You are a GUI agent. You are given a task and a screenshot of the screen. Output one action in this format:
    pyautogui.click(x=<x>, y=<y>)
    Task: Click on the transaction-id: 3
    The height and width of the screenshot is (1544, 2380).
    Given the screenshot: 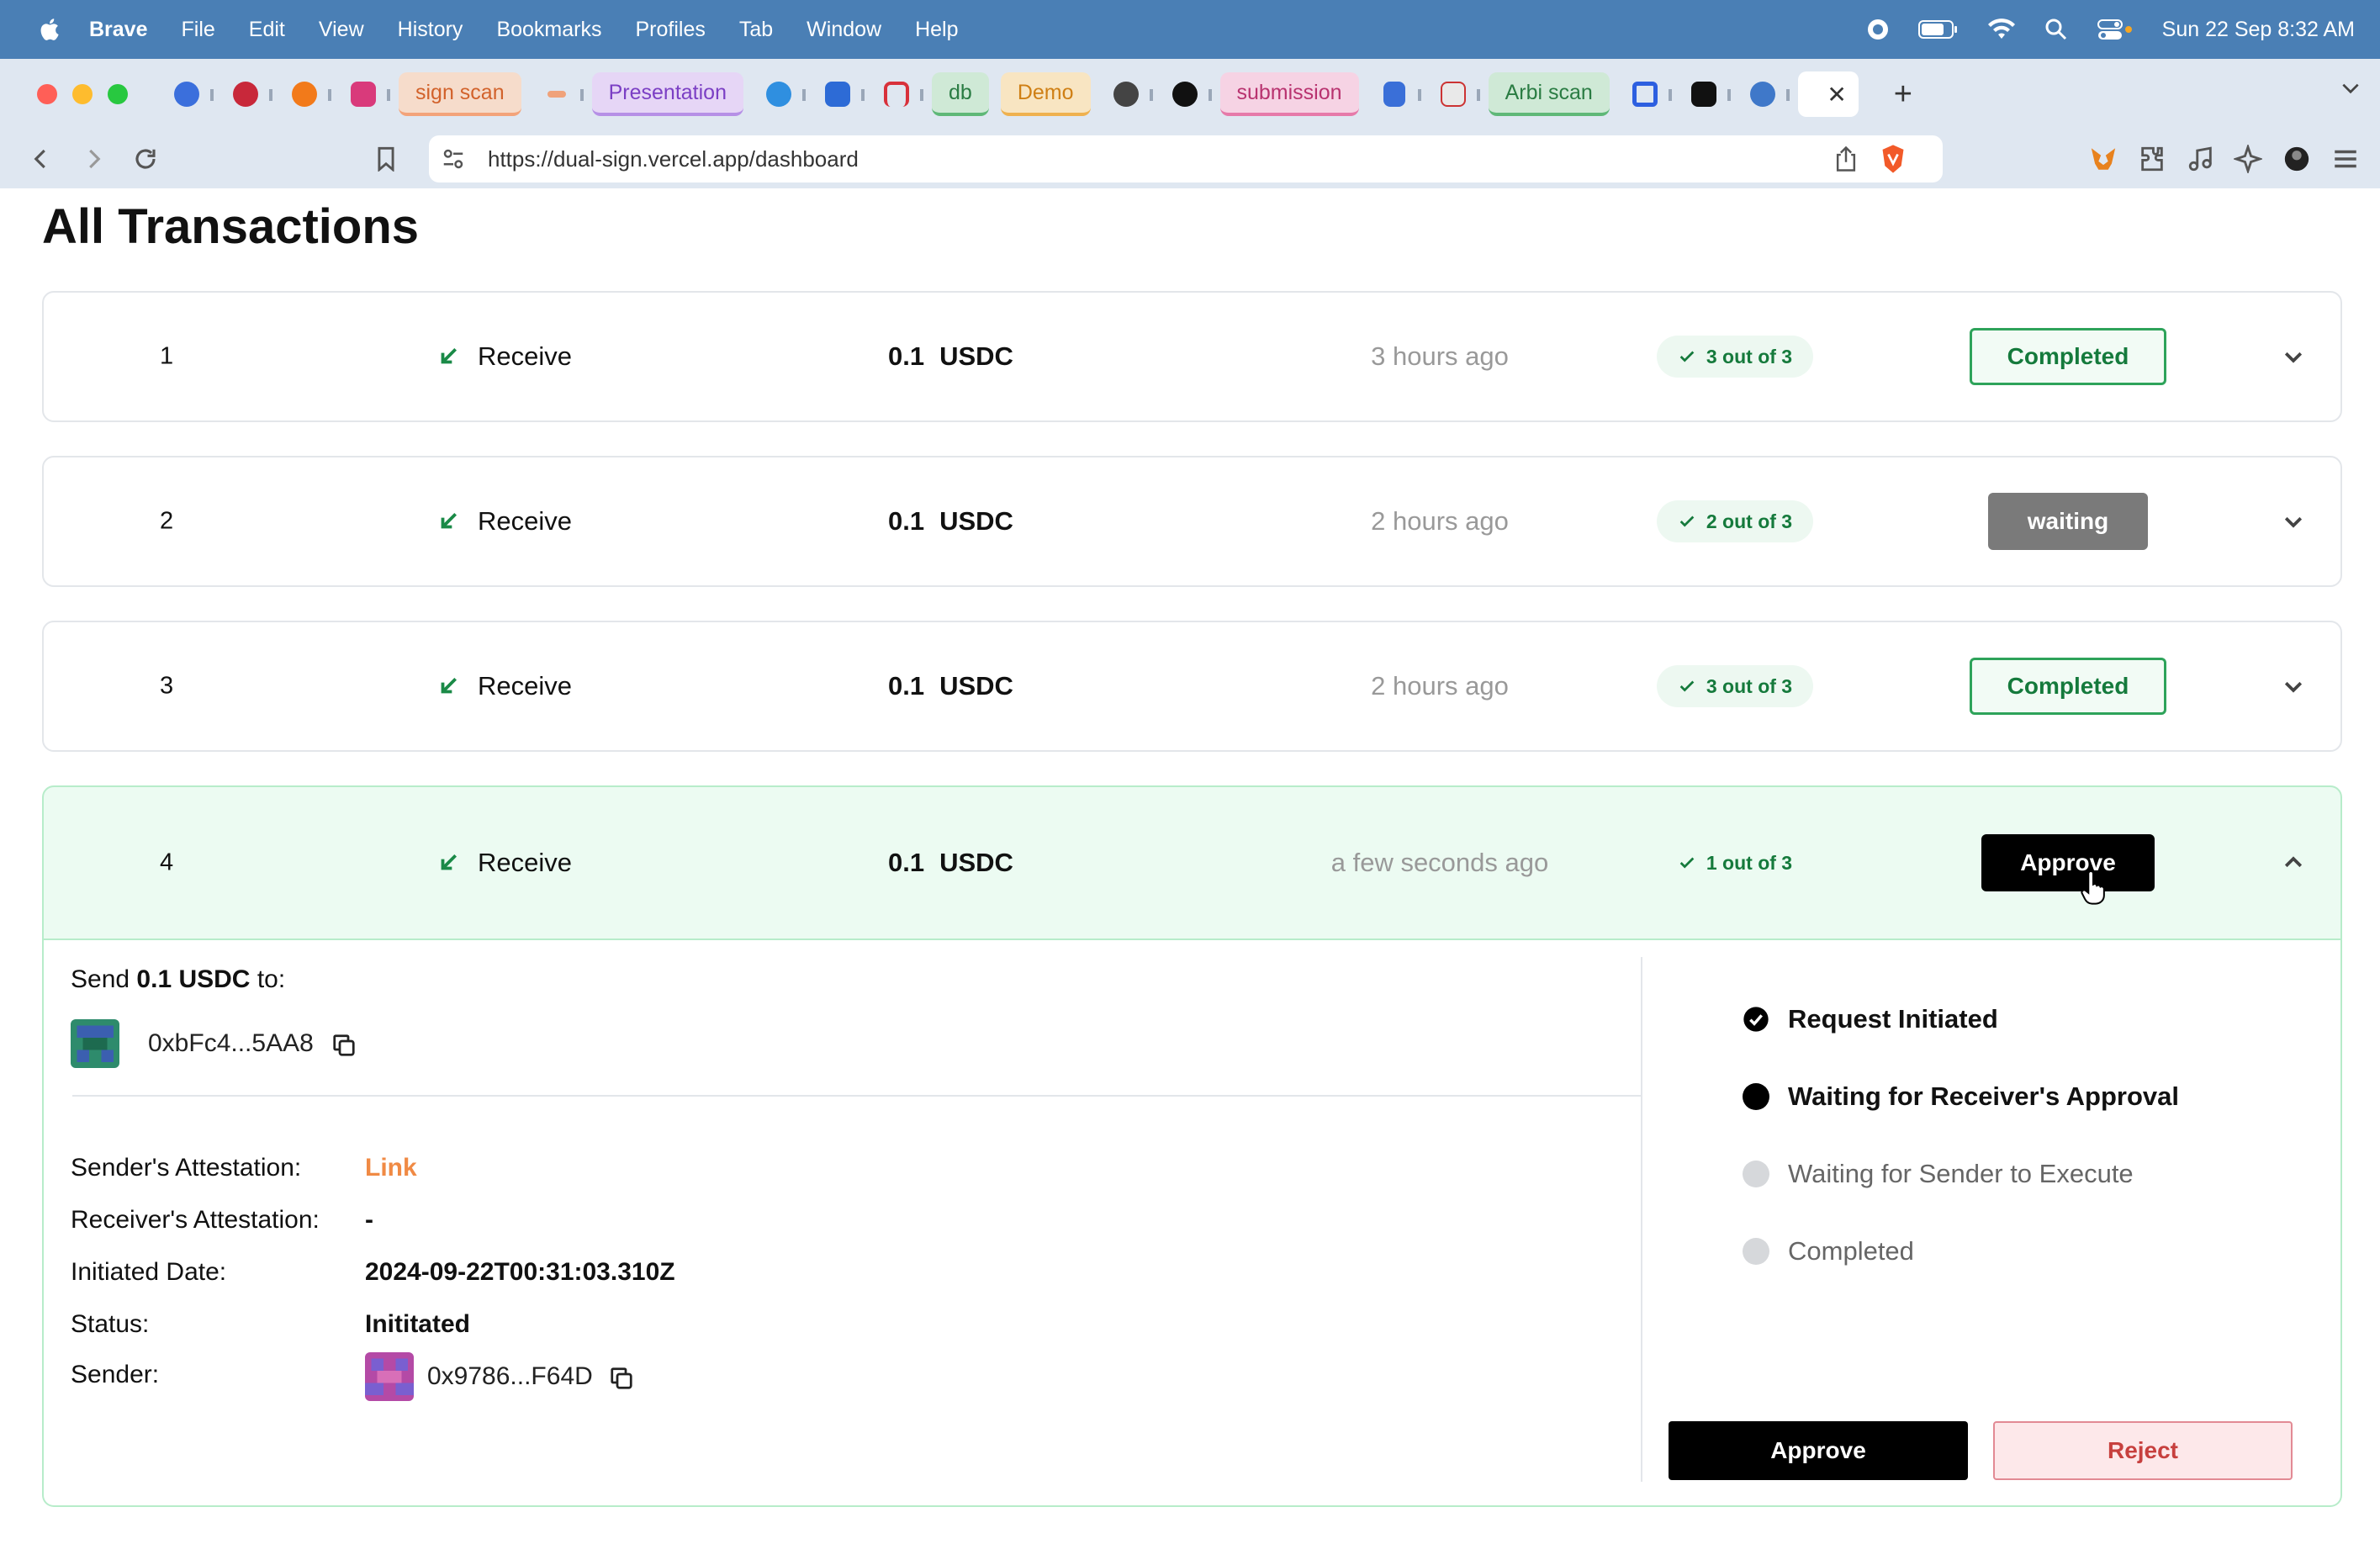 What is the action you would take?
    pyautogui.click(x=167, y=686)
    